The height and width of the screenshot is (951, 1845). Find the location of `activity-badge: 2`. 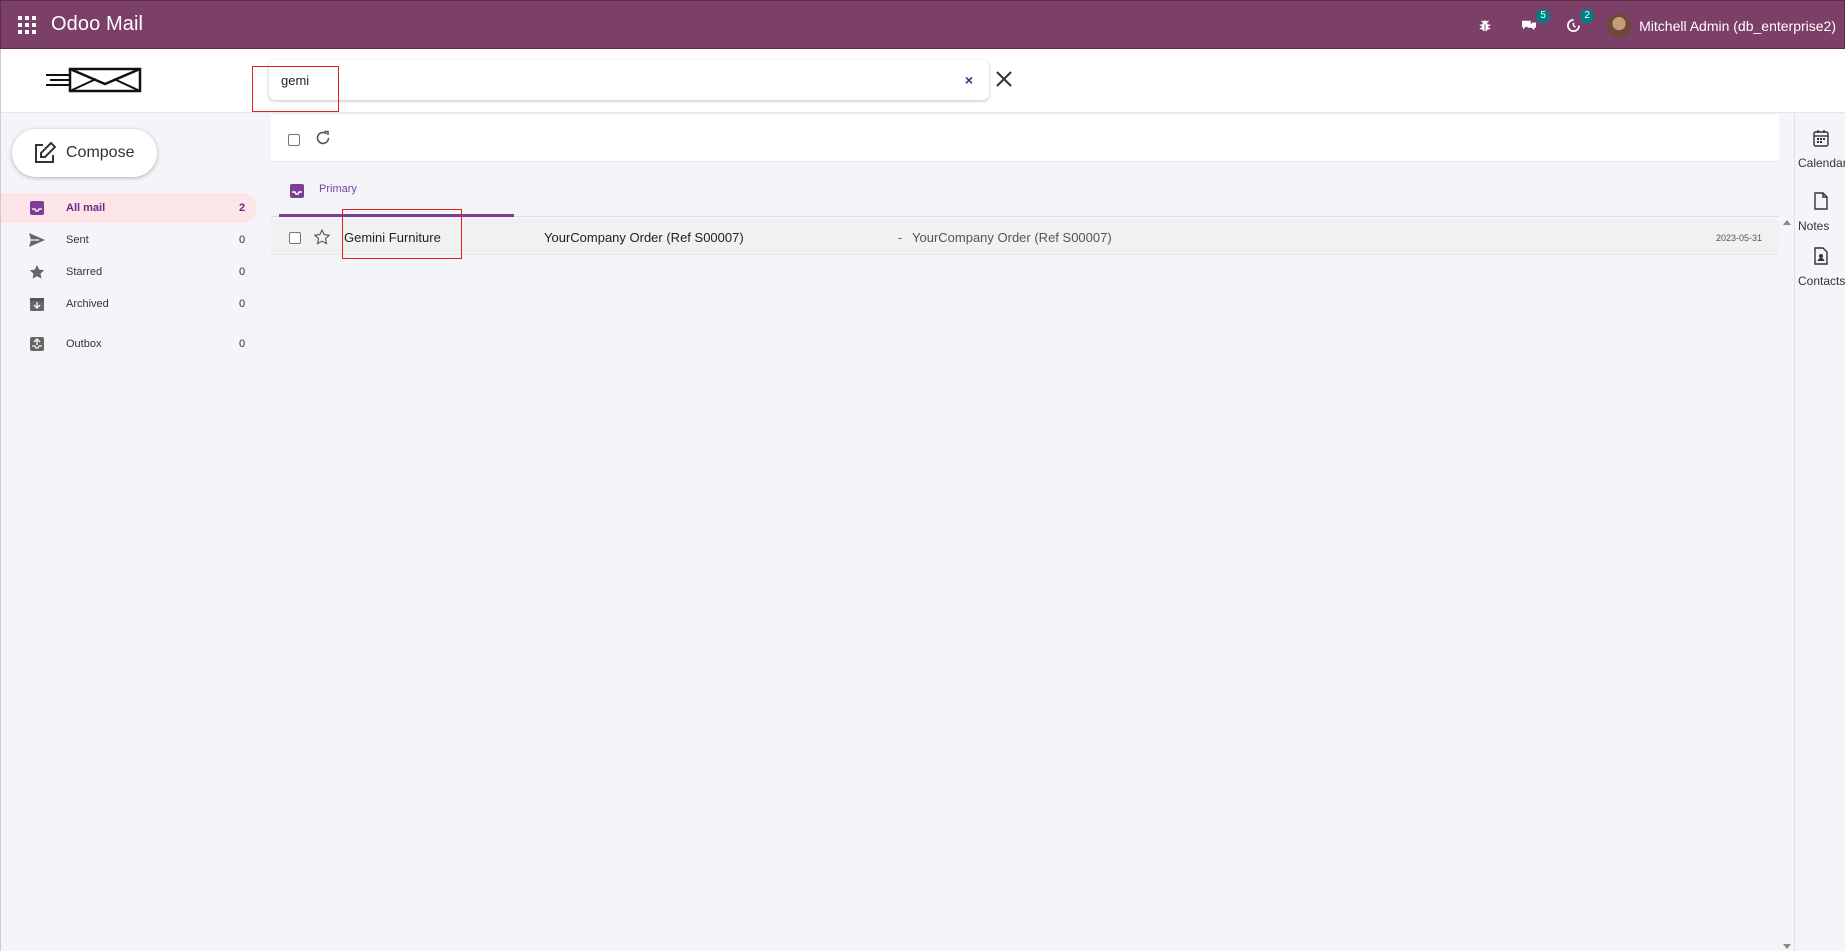

activity-badge: 2 is located at coordinates (1587, 15).